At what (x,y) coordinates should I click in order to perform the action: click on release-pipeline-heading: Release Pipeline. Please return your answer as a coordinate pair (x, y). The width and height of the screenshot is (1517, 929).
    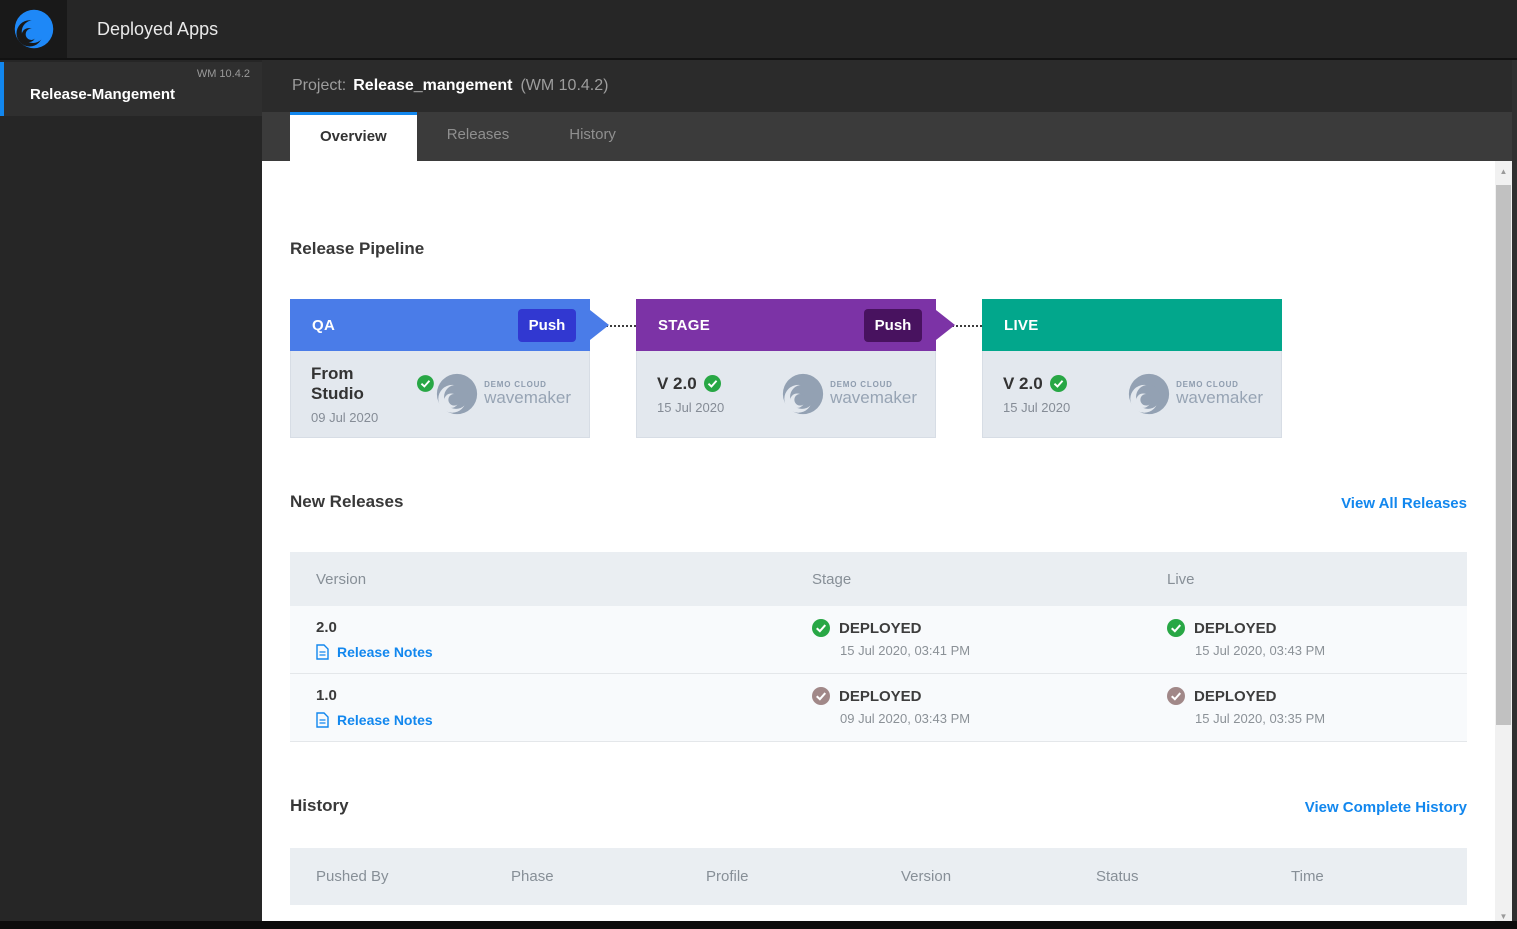
    Looking at the image, I should click on (357, 248).